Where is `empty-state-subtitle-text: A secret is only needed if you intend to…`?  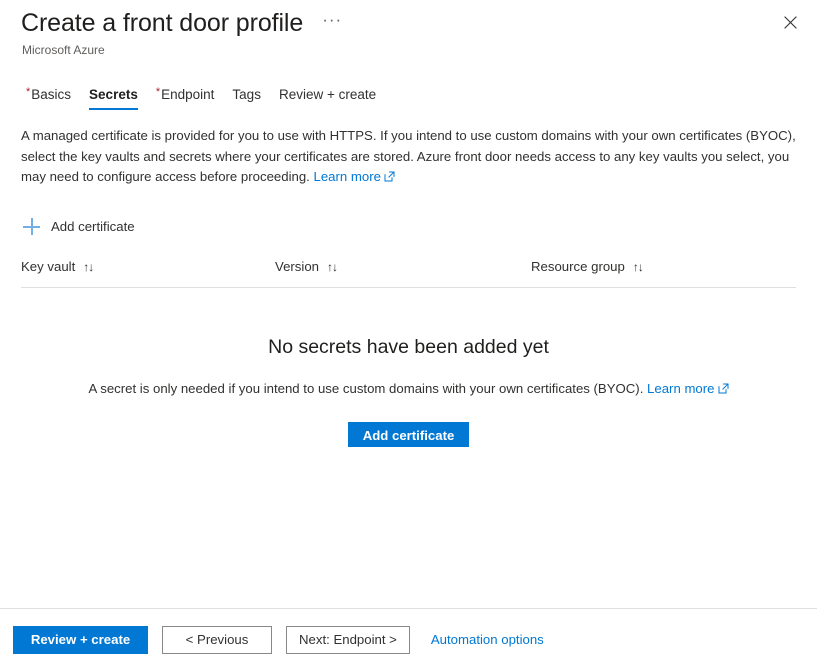 empty-state-subtitle-text: A secret is only needed if you intend to… is located at coordinates (366, 388).